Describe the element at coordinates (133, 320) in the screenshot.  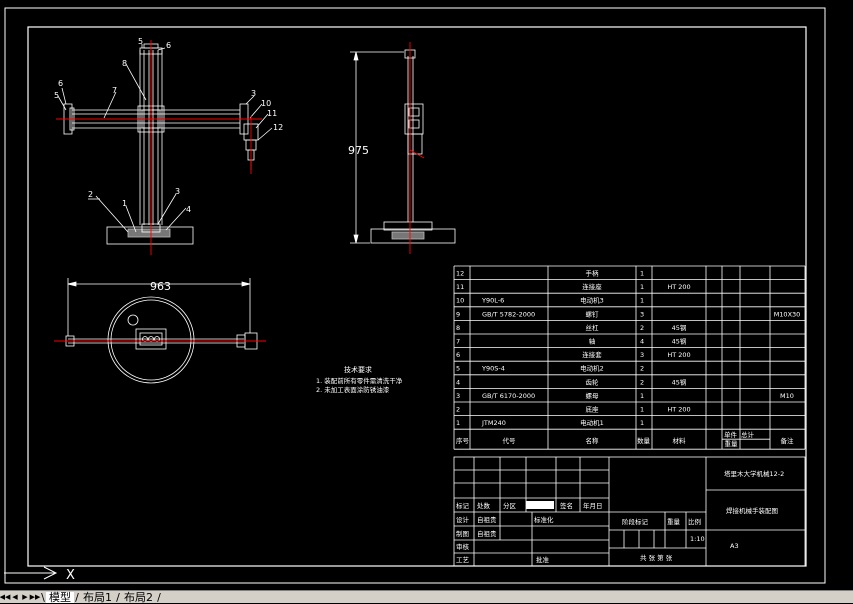
I see `top-view-small-hole` at that location.